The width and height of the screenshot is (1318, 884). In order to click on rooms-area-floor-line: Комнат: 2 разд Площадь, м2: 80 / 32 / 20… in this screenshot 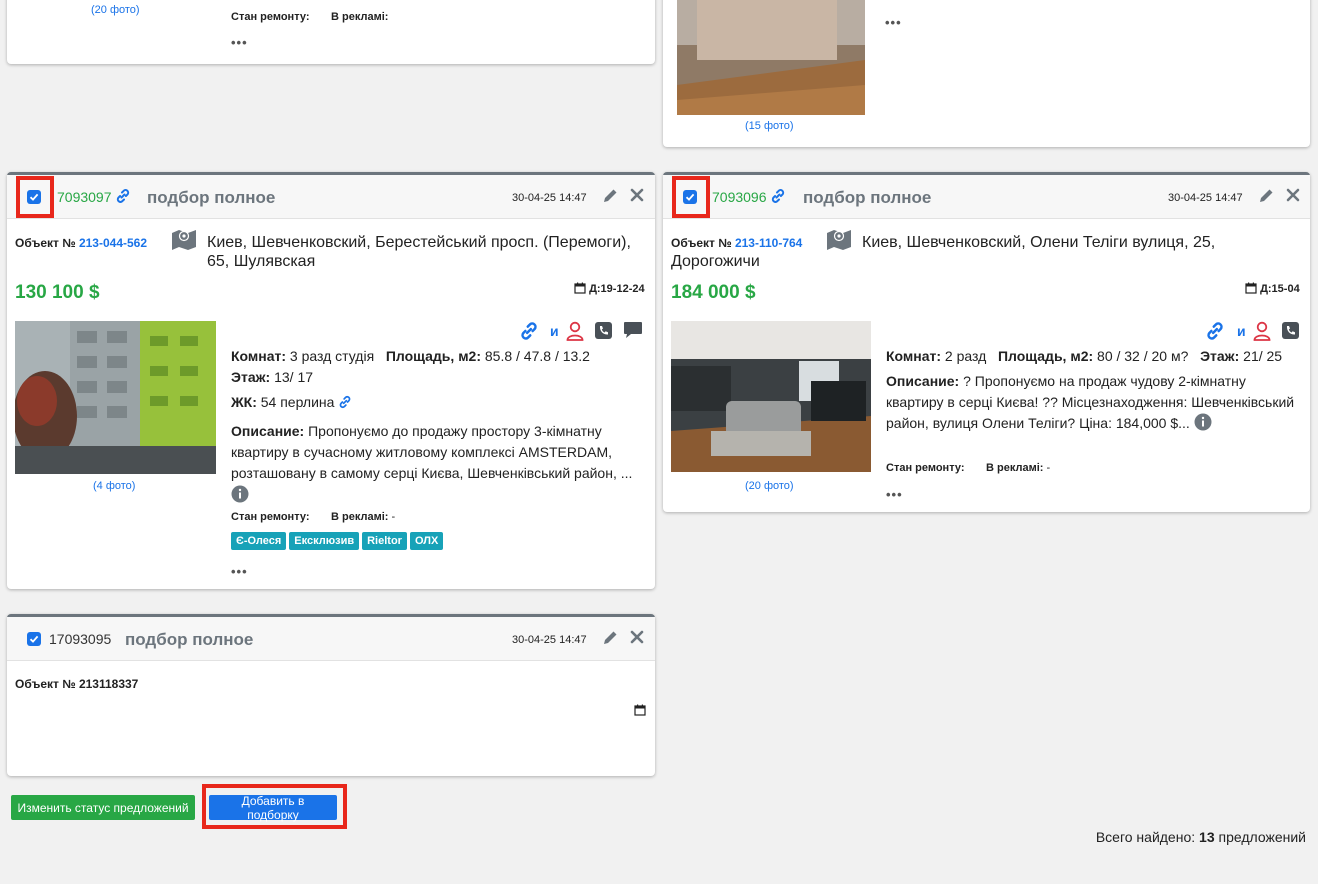, I will do `click(1084, 356)`.